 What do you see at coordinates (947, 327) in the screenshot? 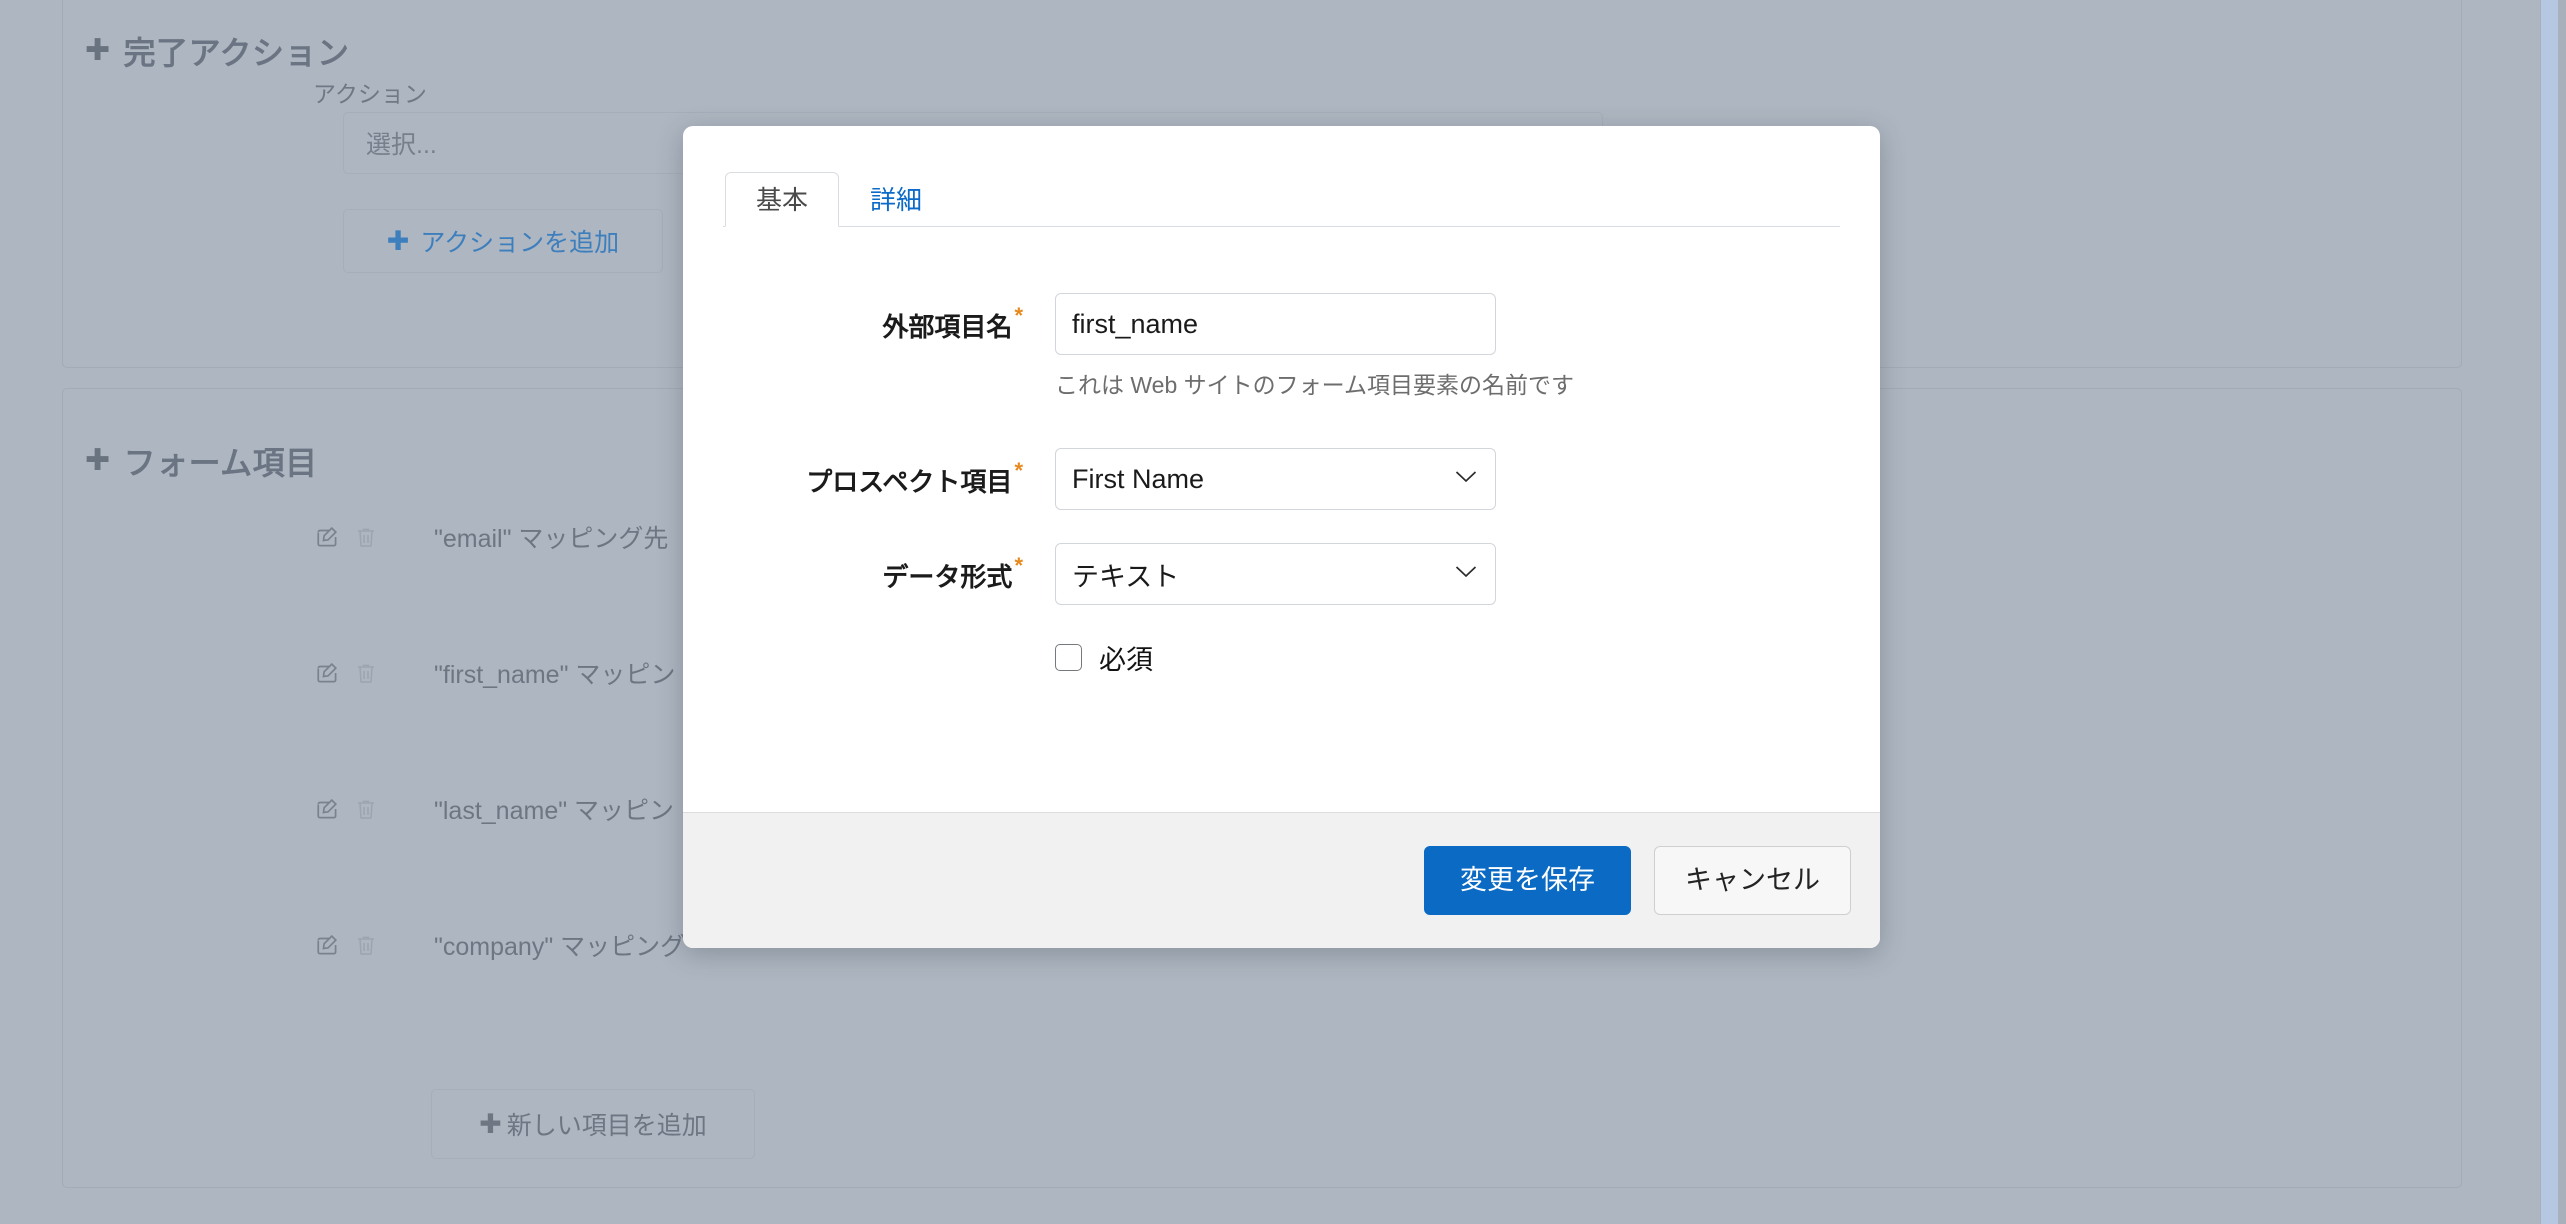
I see `external-name-label-text: 外部項目名` at bounding box center [947, 327].